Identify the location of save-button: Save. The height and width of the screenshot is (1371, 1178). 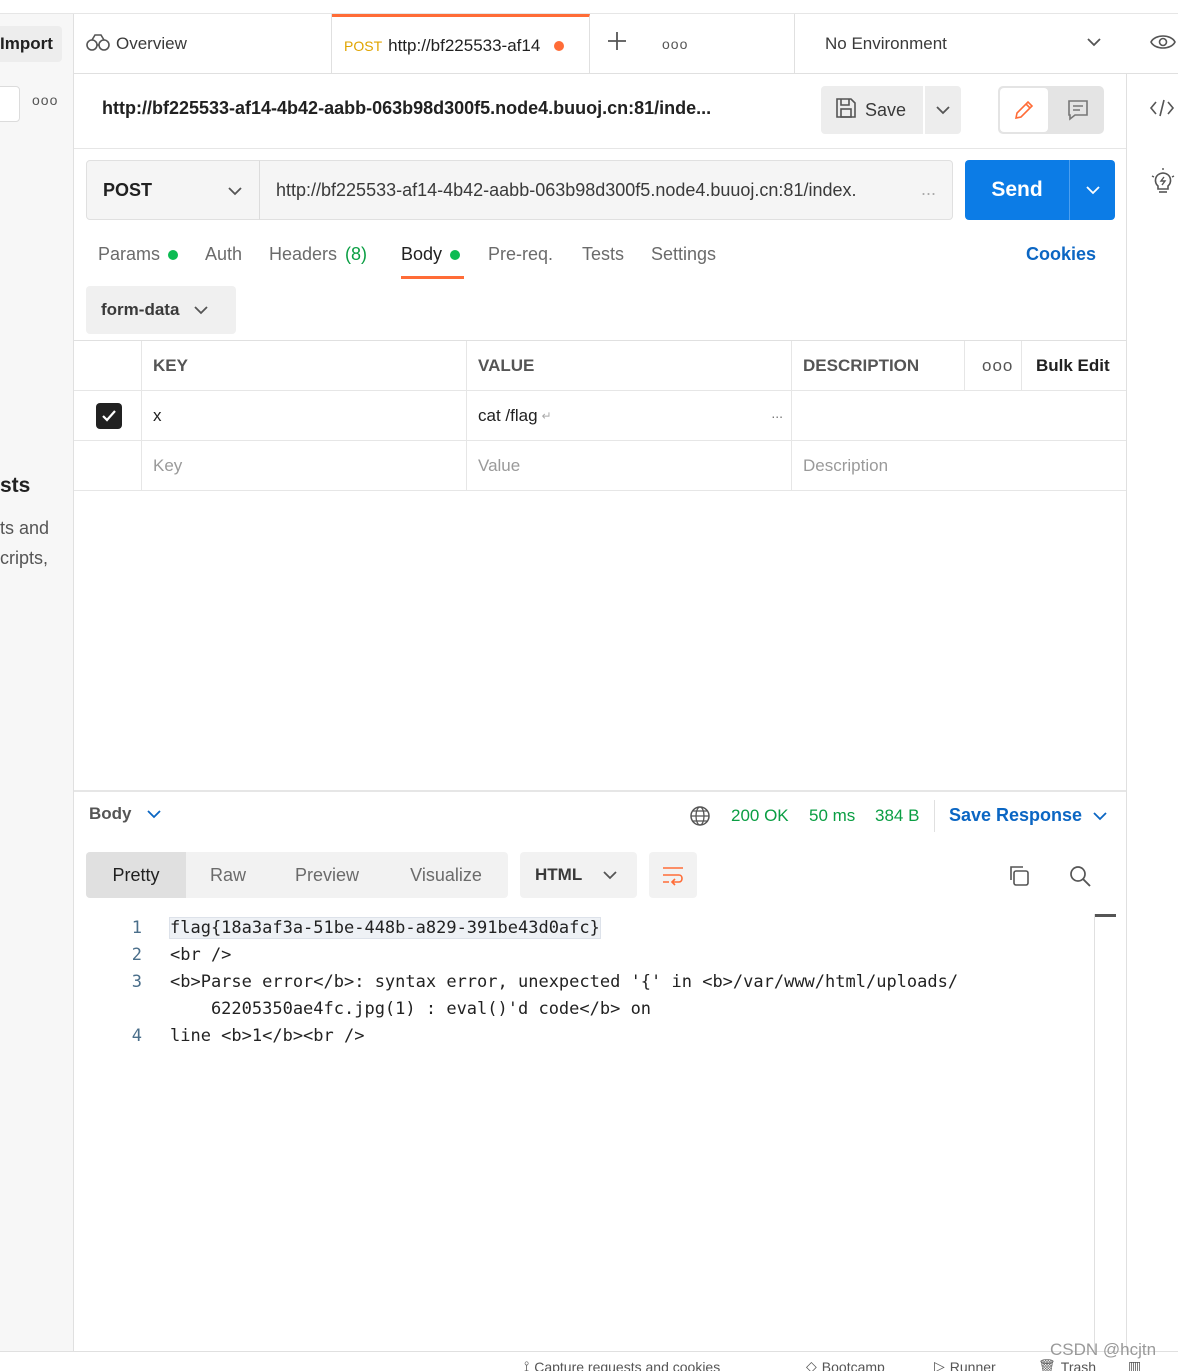
(872, 110).